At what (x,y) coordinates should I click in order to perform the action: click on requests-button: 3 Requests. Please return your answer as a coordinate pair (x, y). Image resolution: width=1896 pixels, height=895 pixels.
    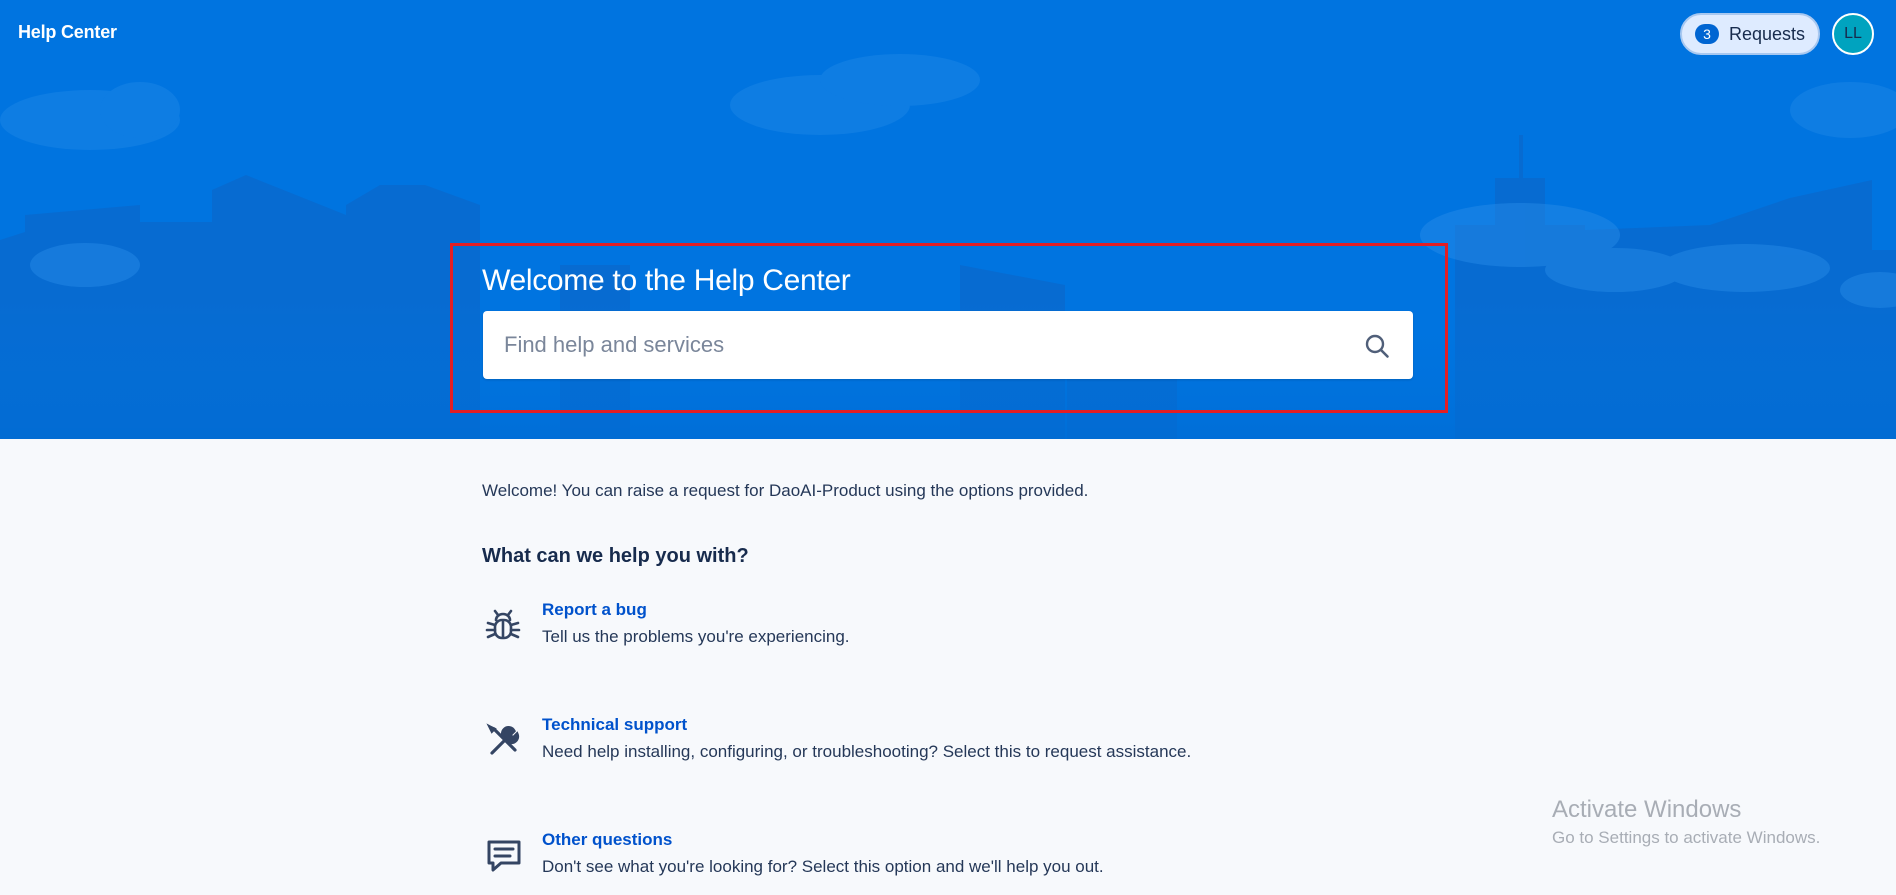
    Looking at the image, I should click on (1750, 34).